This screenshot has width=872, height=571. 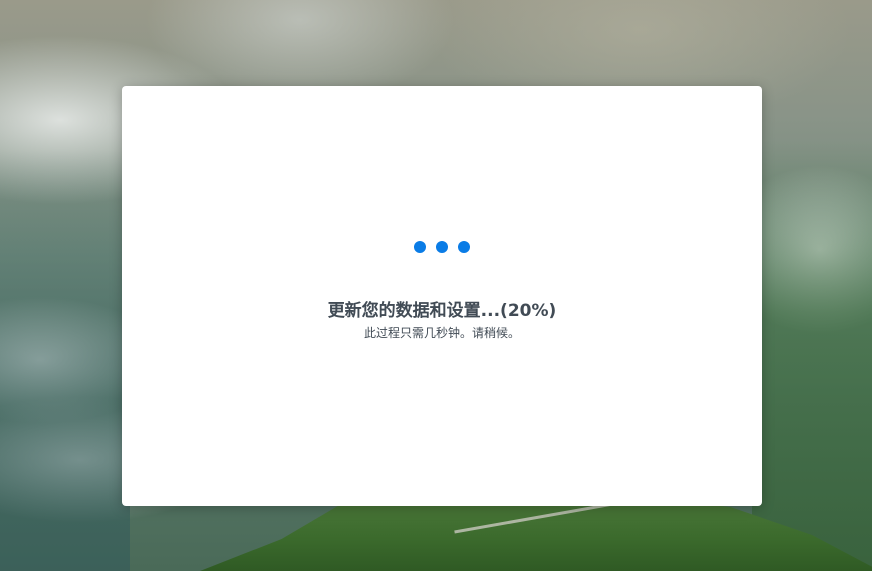 I want to click on update-status-title: 更新您的数据和设置...(20%), so click(x=442, y=311).